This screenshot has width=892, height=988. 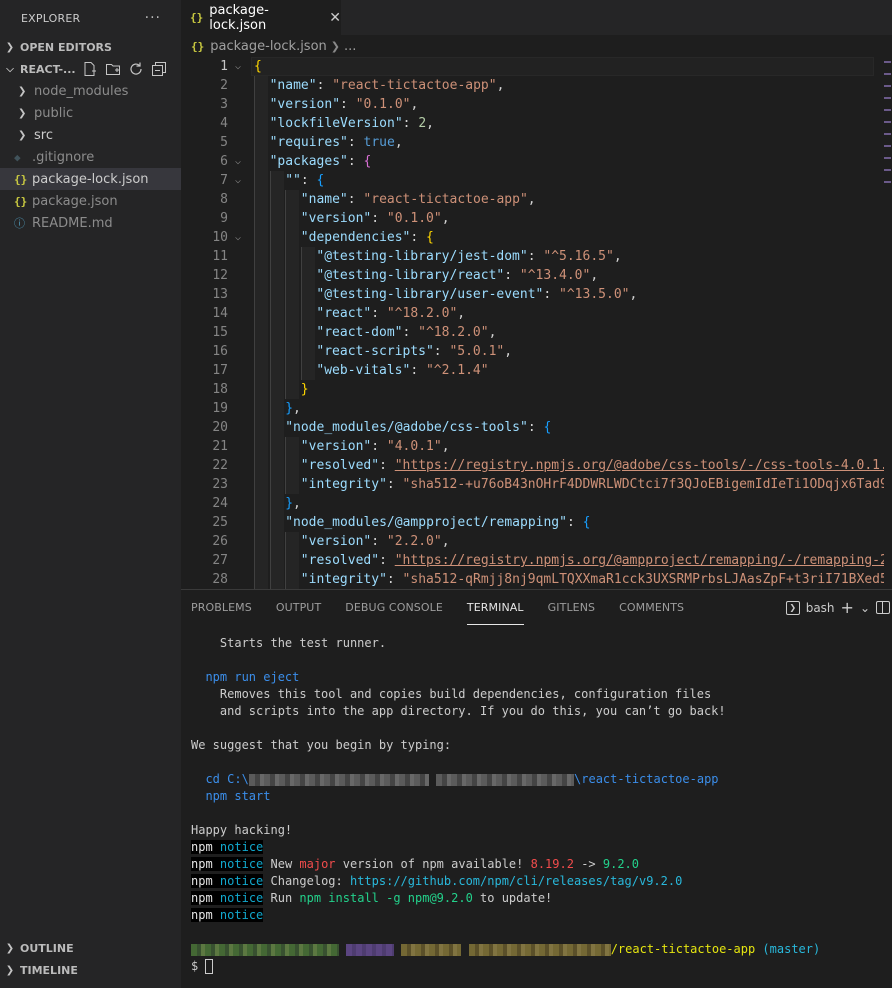 What do you see at coordinates (792, 607) in the screenshot?
I see `terminal-icon: ❯` at bounding box center [792, 607].